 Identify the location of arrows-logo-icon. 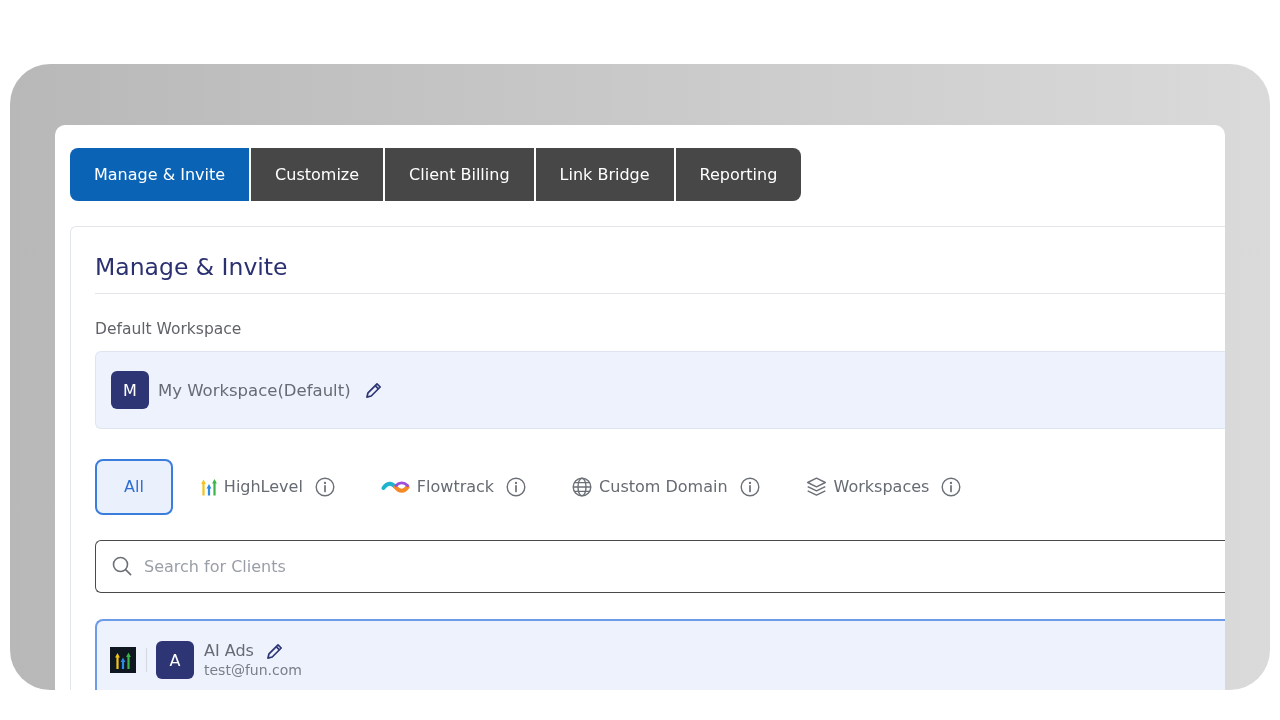
(123, 660).